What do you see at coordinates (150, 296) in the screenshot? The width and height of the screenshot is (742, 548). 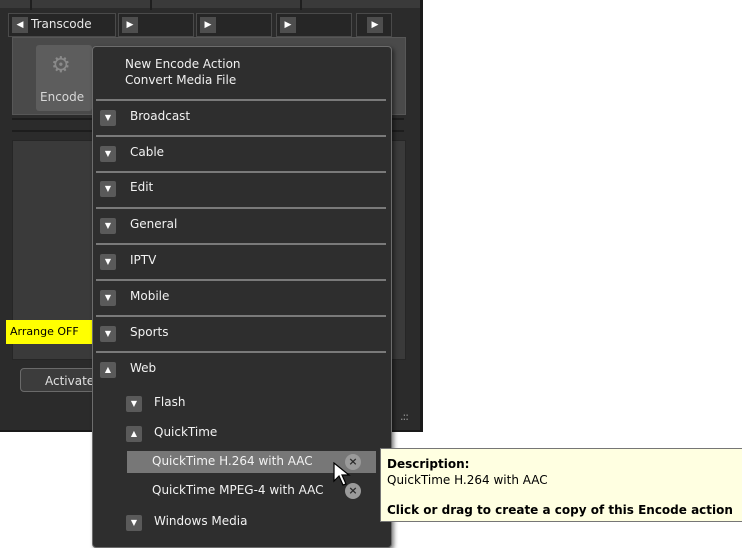 I see `category-label: Mobile` at bounding box center [150, 296].